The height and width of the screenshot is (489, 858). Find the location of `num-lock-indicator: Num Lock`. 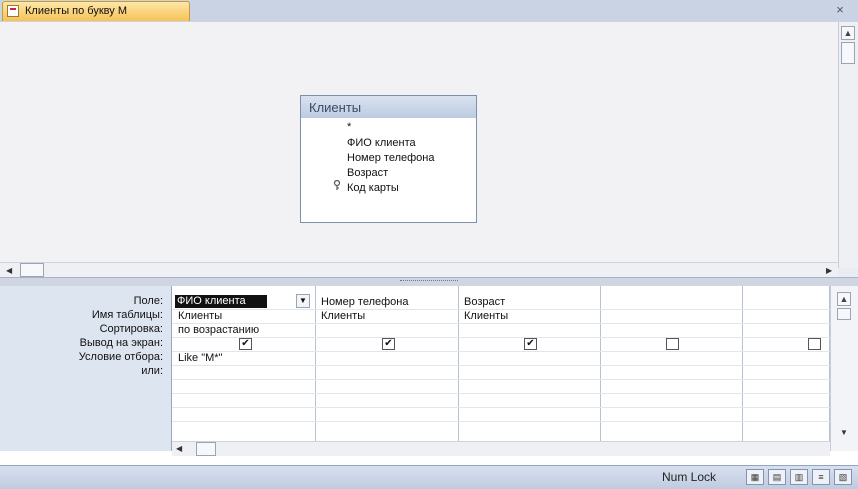

num-lock-indicator: Num Lock is located at coordinates (689, 477).